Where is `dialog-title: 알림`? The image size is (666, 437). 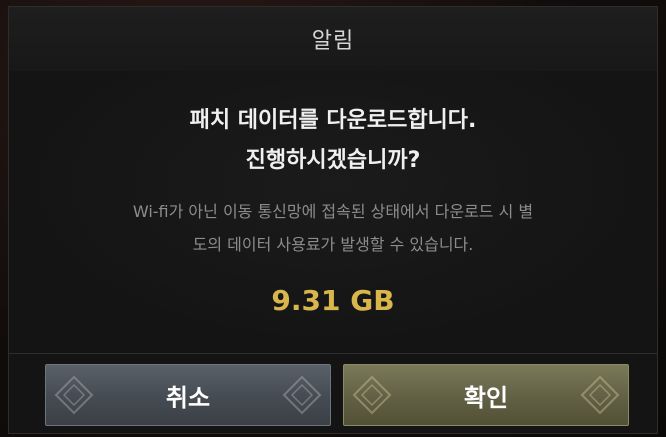
dialog-title: 알림 is located at coordinates (333, 41).